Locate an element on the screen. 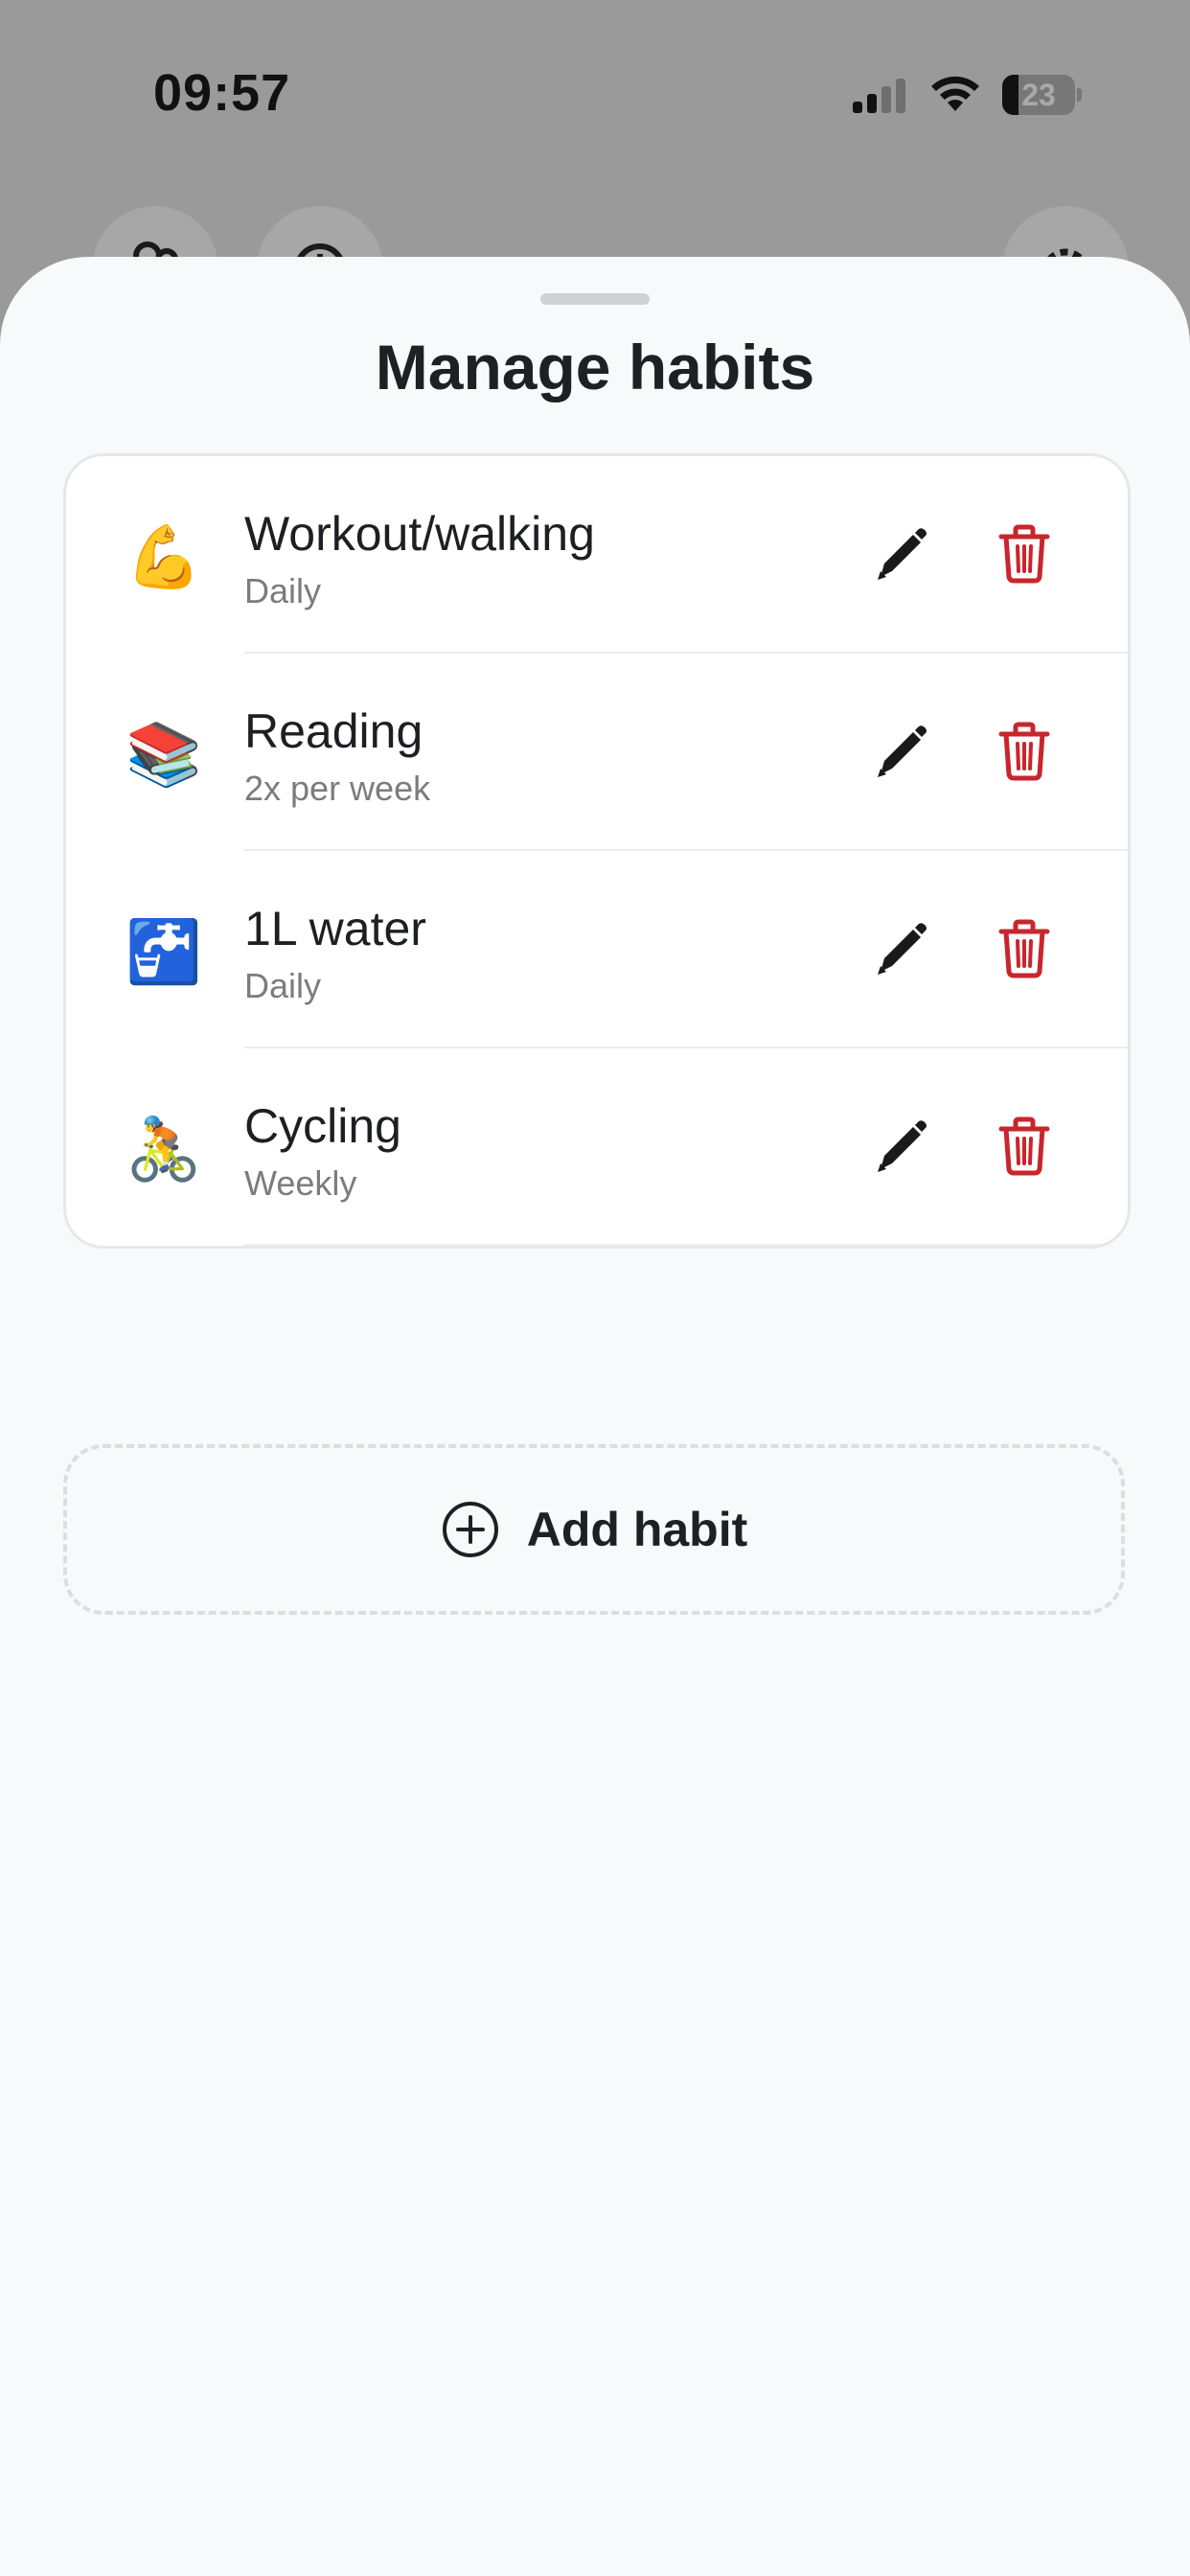  battery-level: 23 is located at coordinates (1038, 95).